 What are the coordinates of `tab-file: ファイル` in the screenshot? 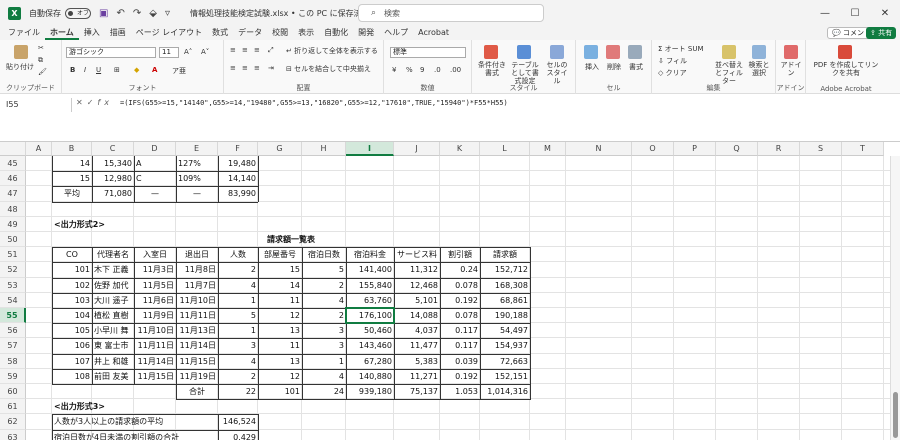 It's located at (24, 33).